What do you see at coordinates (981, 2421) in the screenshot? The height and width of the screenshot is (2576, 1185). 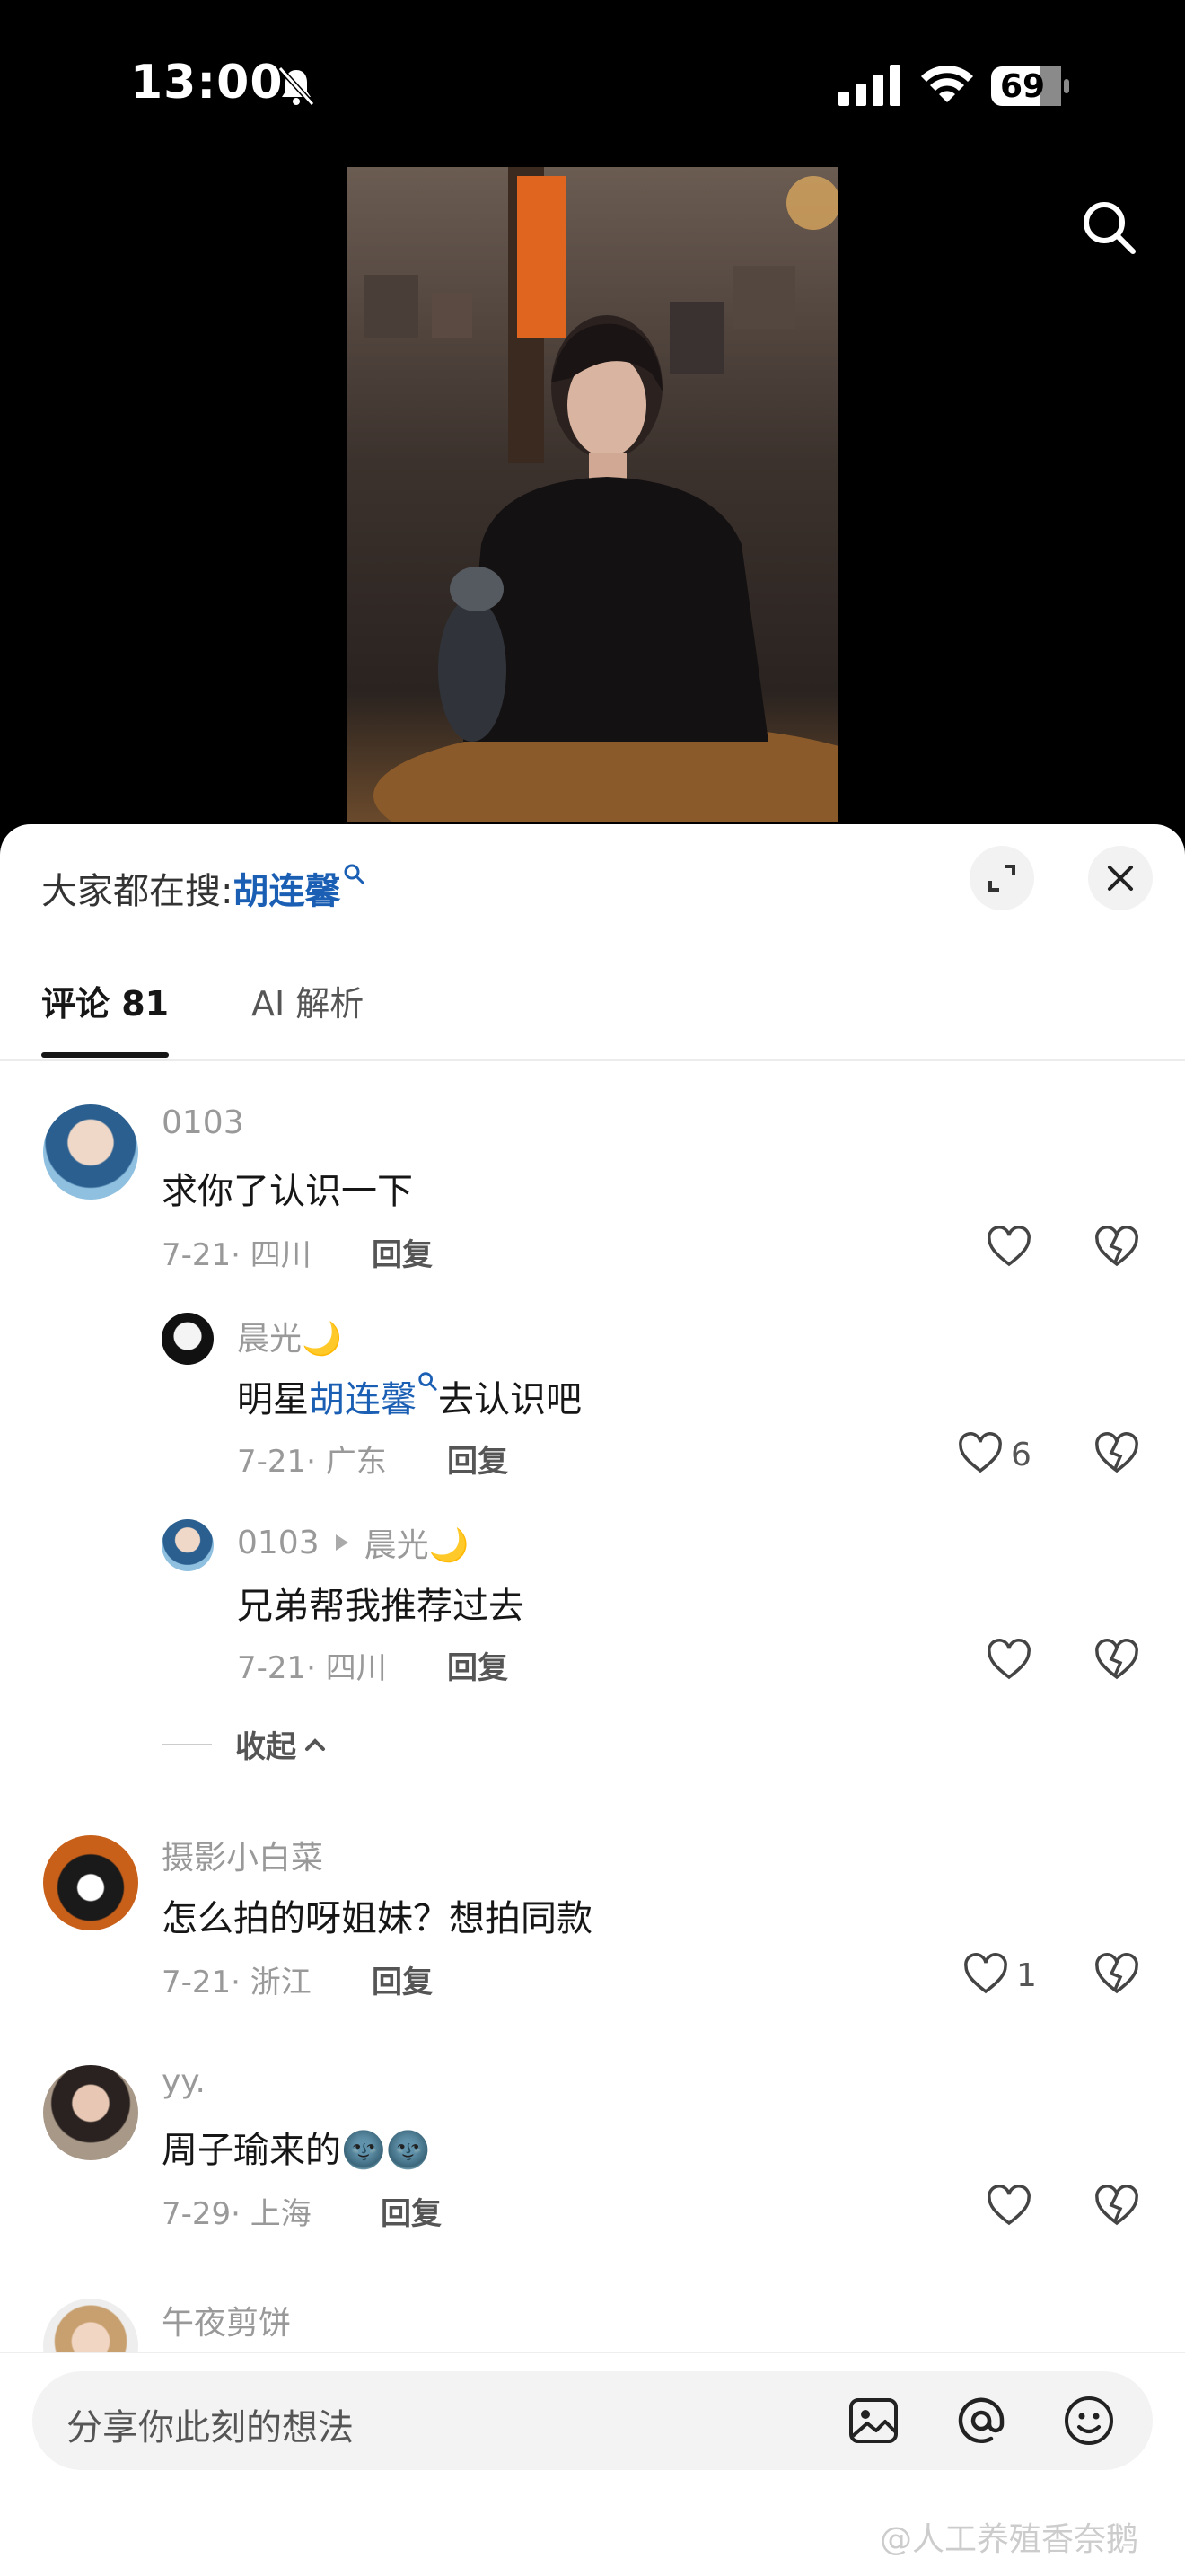 I see `mention-icon` at bounding box center [981, 2421].